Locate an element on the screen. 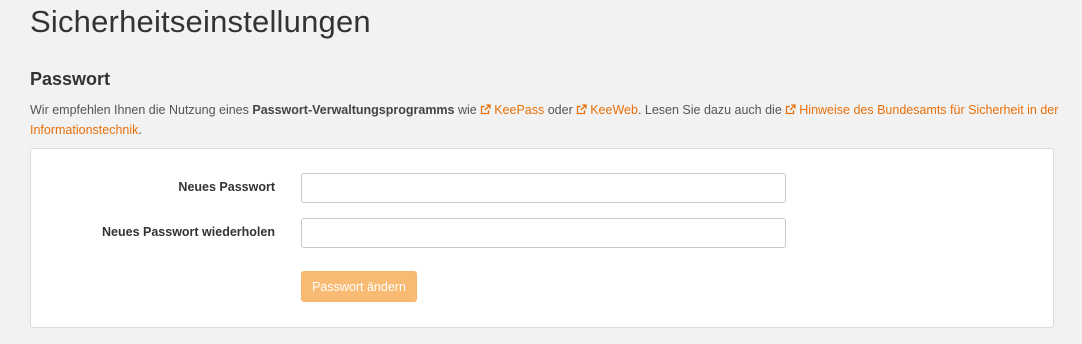 Image resolution: width=1082 pixels, height=344 pixels. repeat-password-label: Neues Passwort wiederholen is located at coordinates (188, 232).